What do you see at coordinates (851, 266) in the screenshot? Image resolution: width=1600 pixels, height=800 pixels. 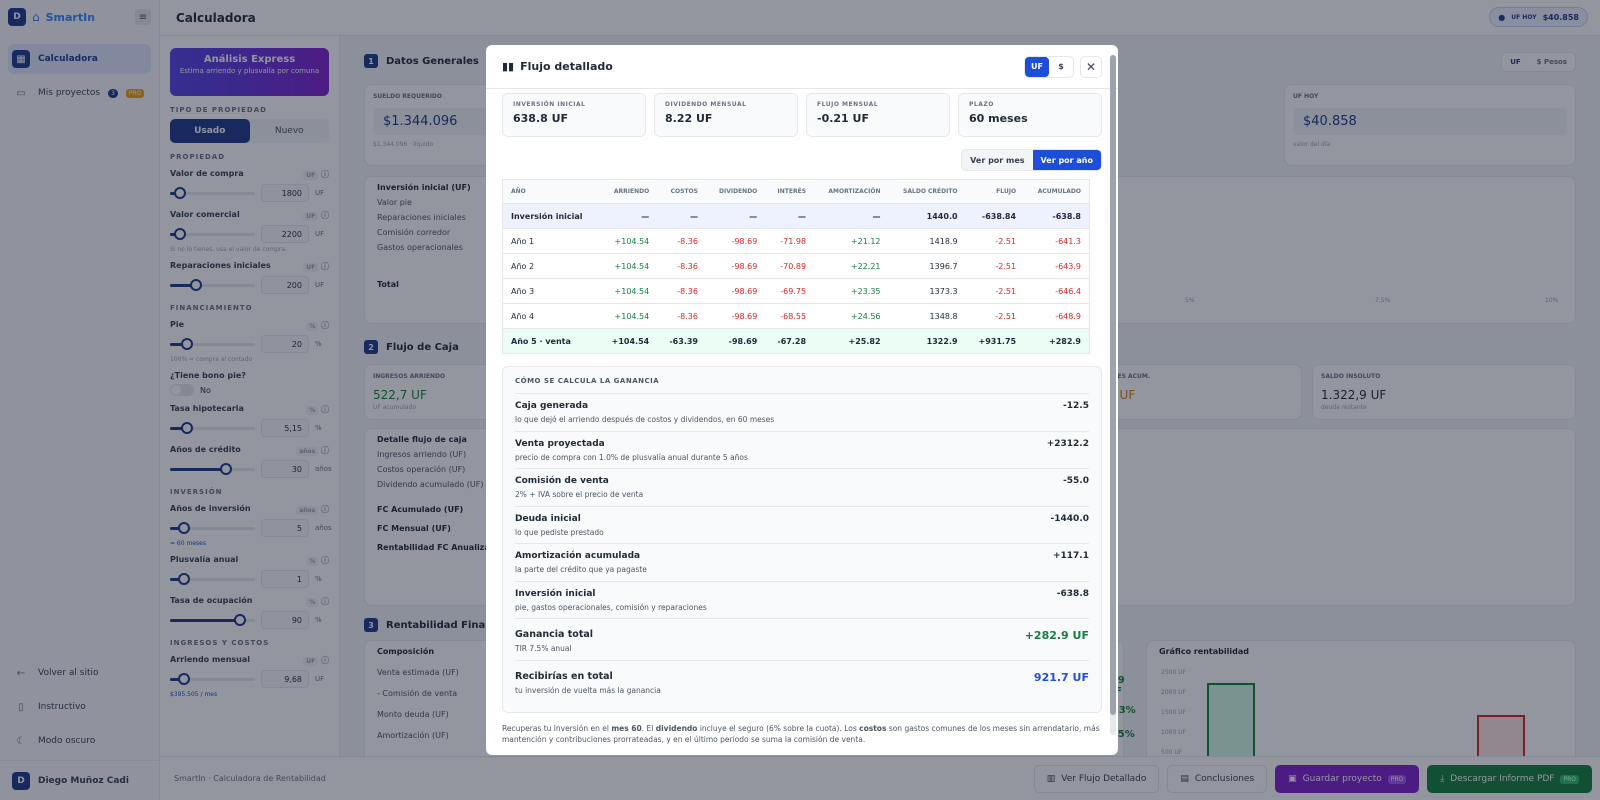 I see `table-cell: +22.21` at bounding box center [851, 266].